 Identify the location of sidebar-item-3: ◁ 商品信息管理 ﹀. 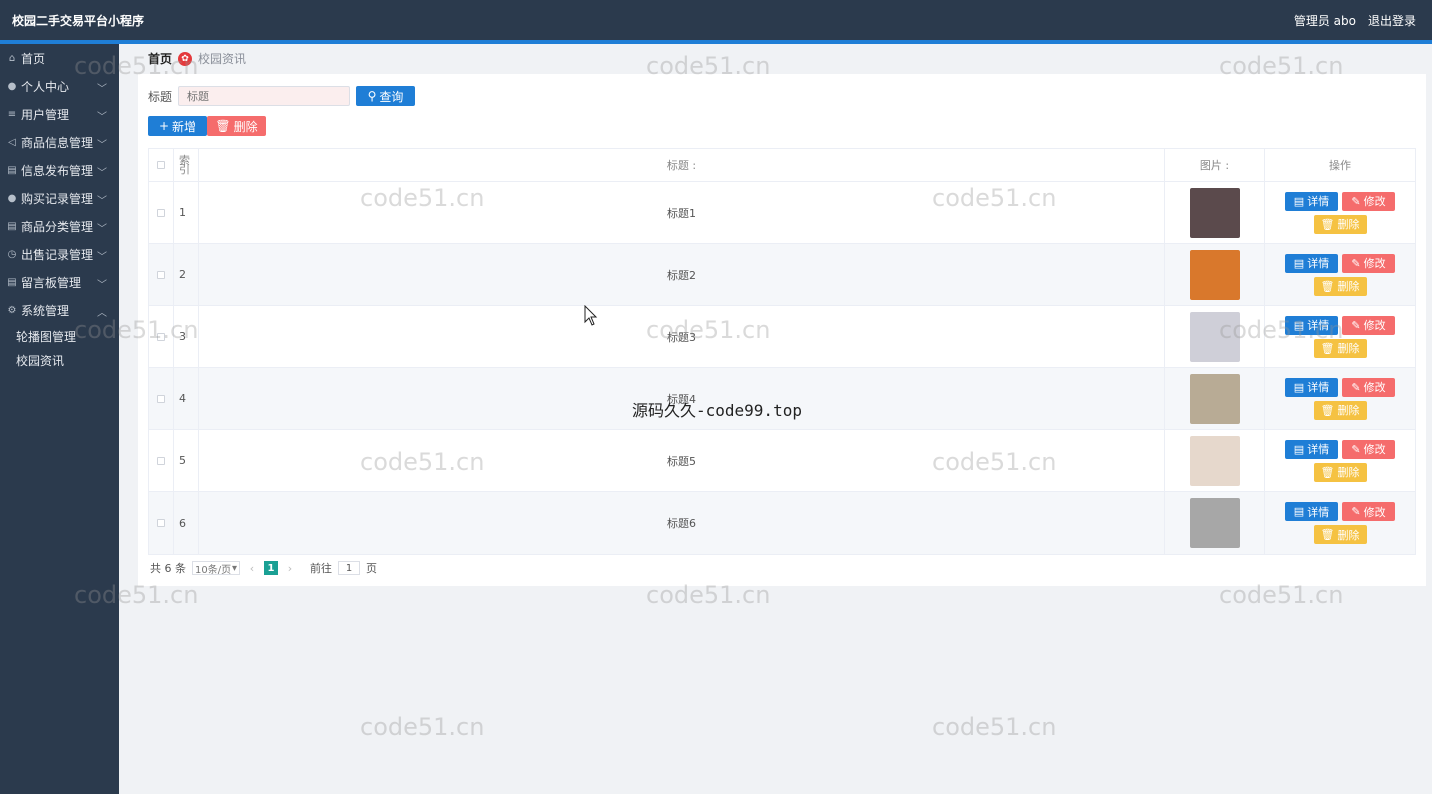
(59, 142).